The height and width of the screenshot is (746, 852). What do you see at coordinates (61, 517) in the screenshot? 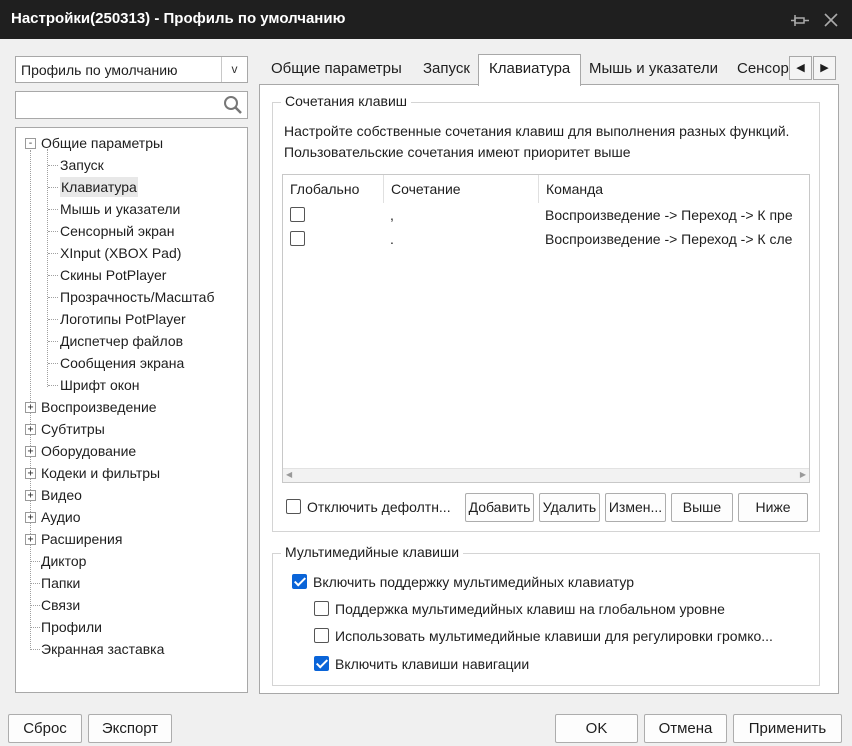
I see `tree-node-collapsed: Аудио` at bounding box center [61, 517].